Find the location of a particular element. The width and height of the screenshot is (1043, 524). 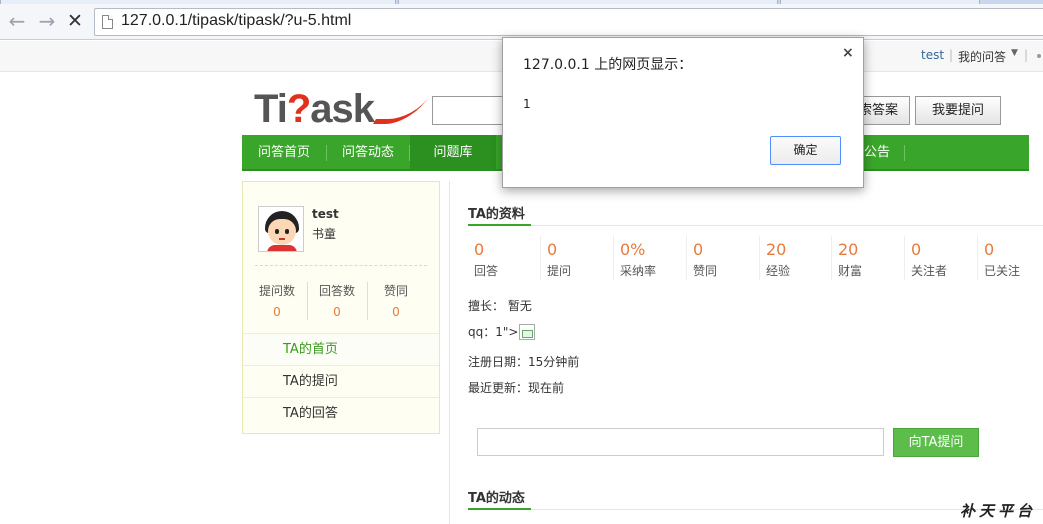

browser-toolbar: ← → ✕ 127.0.0.1/tipask/tipask/?u-5.html is located at coordinates (521, 22).